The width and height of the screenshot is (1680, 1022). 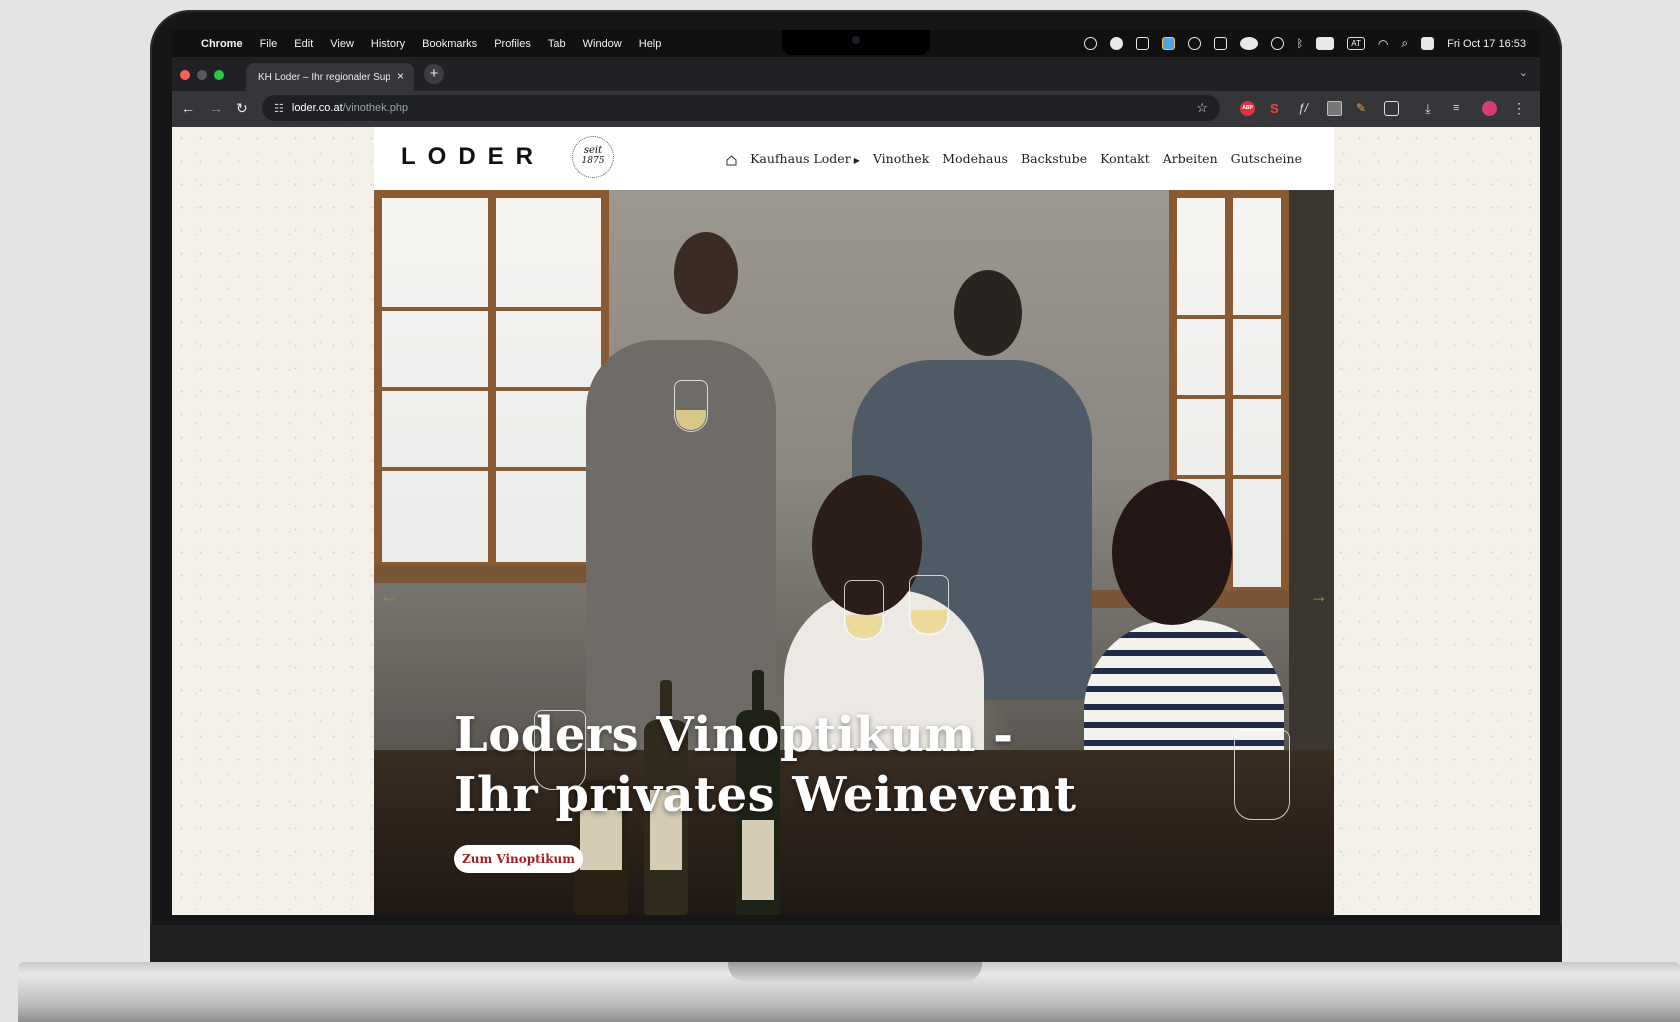 What do you see at coordinates (1194, 43) in the screenshot?
I see `vpn-status-icon` at bounding box center [1194, 43].